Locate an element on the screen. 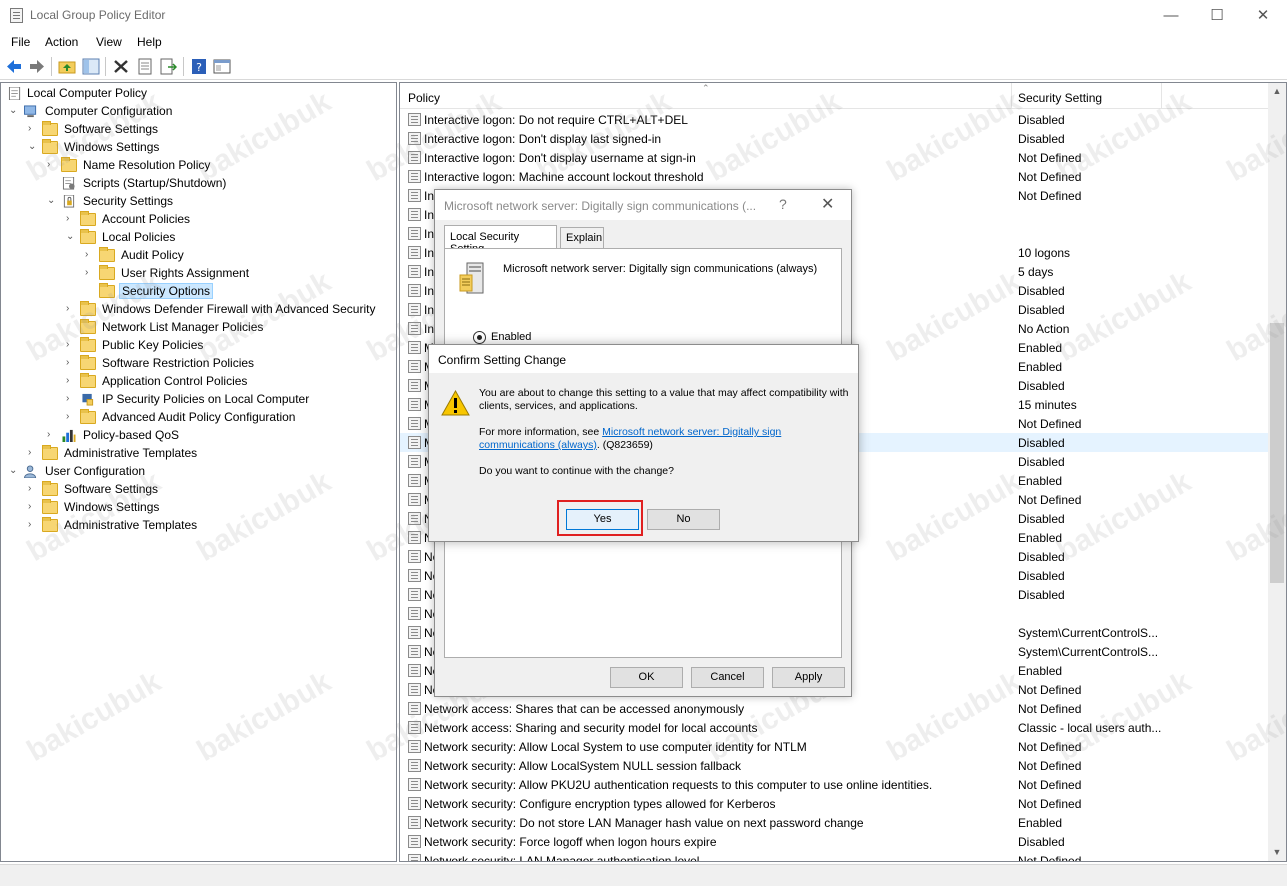 The image size is (1287, 886). export-list-icon is located at coordinates (168, 66).